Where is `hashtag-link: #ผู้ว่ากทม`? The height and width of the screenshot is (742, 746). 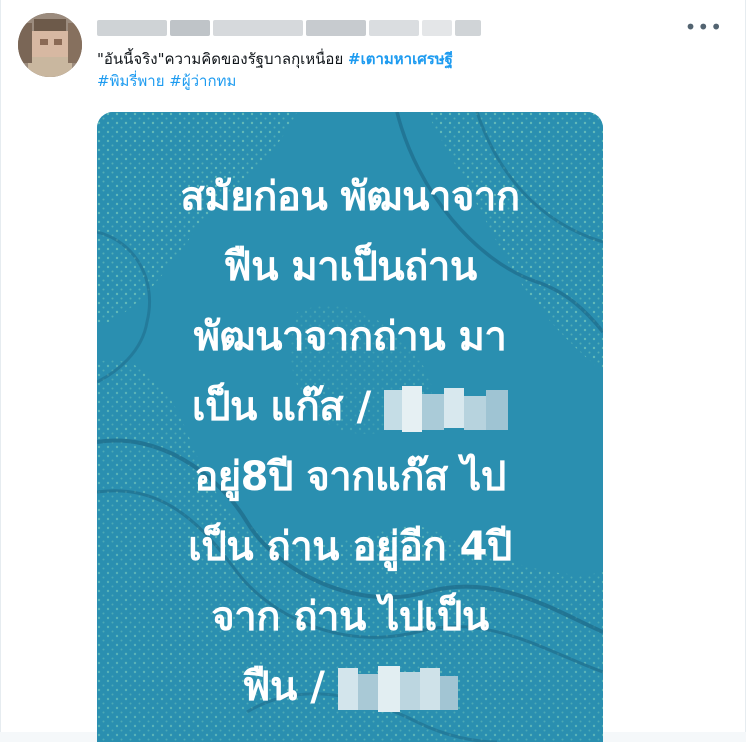 hashtag-link: #ผู้ว่ากทม is located at coordinates (202, 81).